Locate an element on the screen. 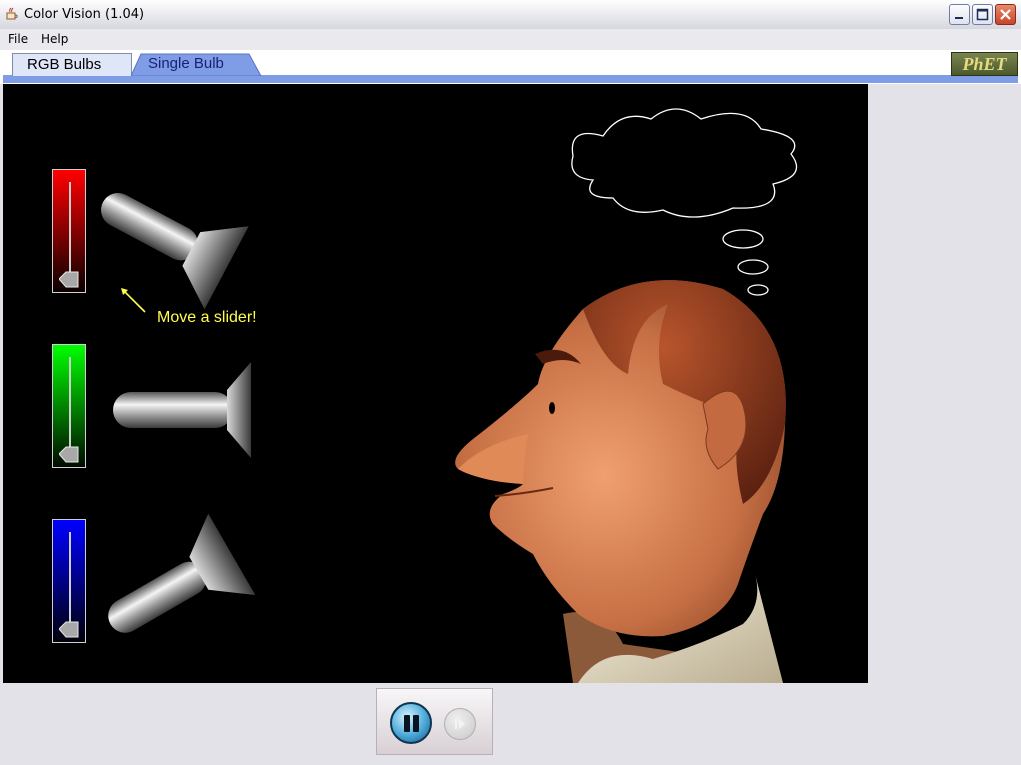 The height and width of the screenshot is (765, 1021). phet-logo: PhET is located at coordinates (984, 64).